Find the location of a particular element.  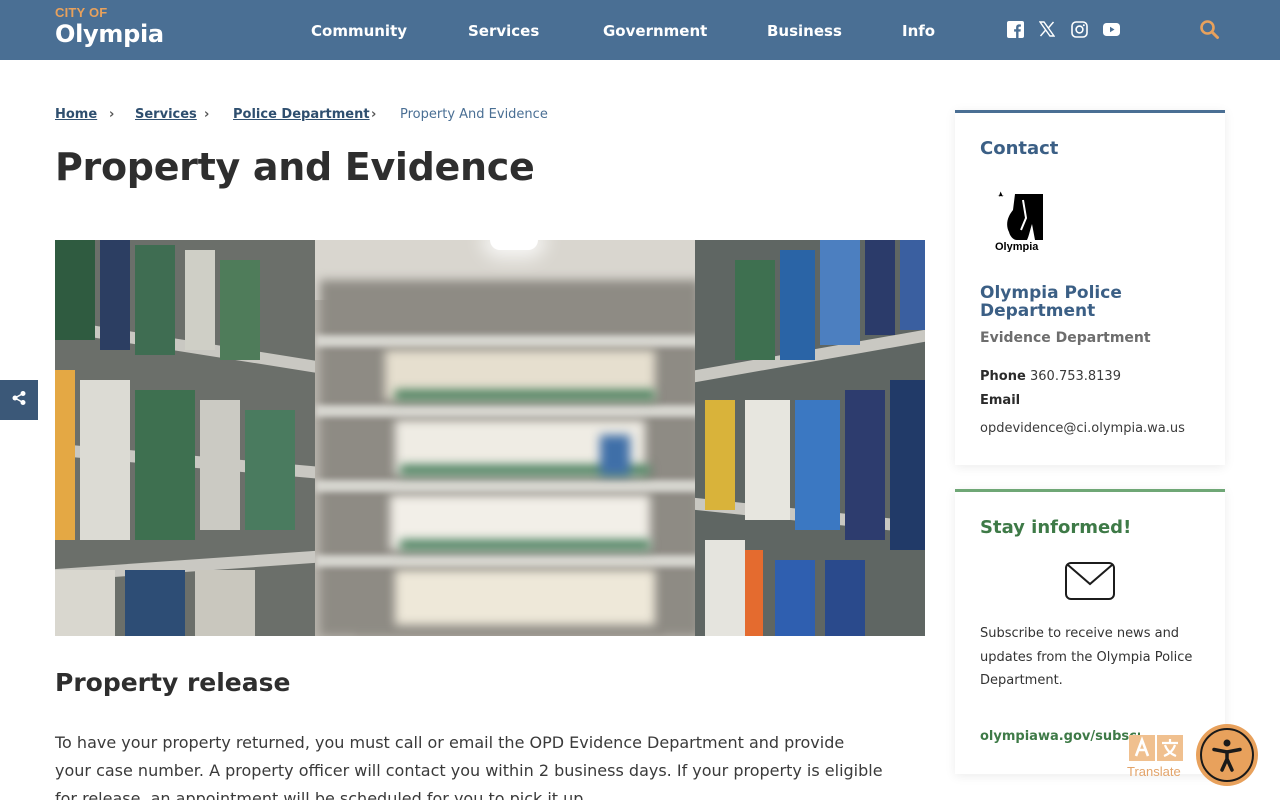

translate-icon is located at coordinates (1156, 749).